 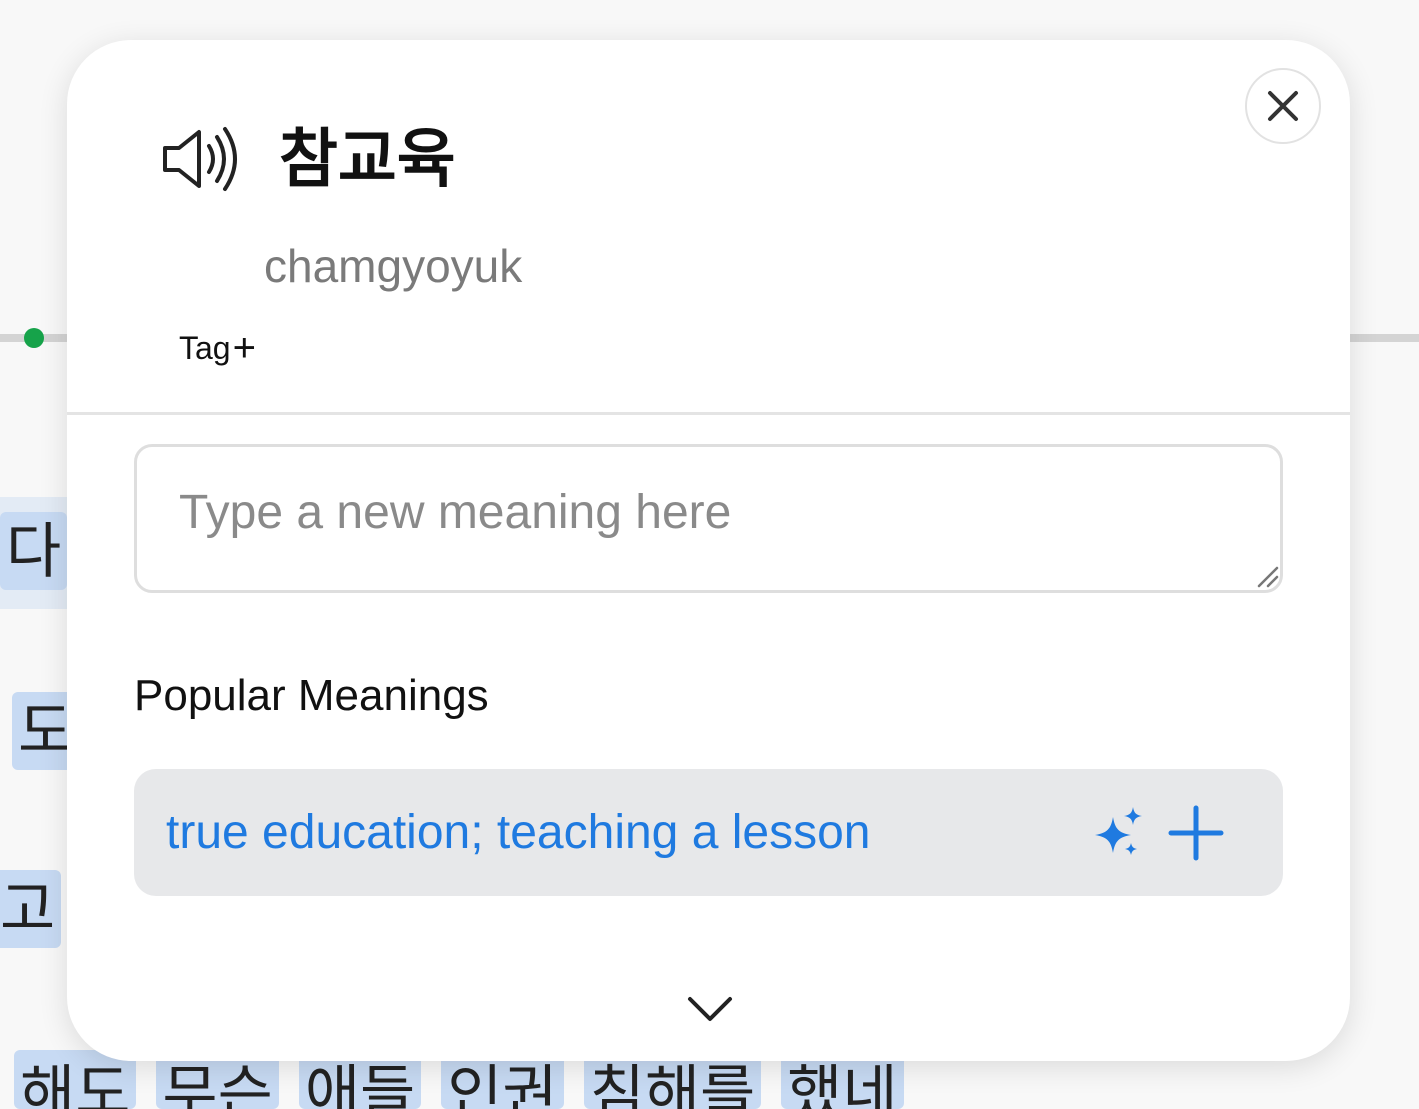 What do you see at coordinates (34, 551) in the screenshot?
I see `bg-word: 다` at bounding box center [34, 551].